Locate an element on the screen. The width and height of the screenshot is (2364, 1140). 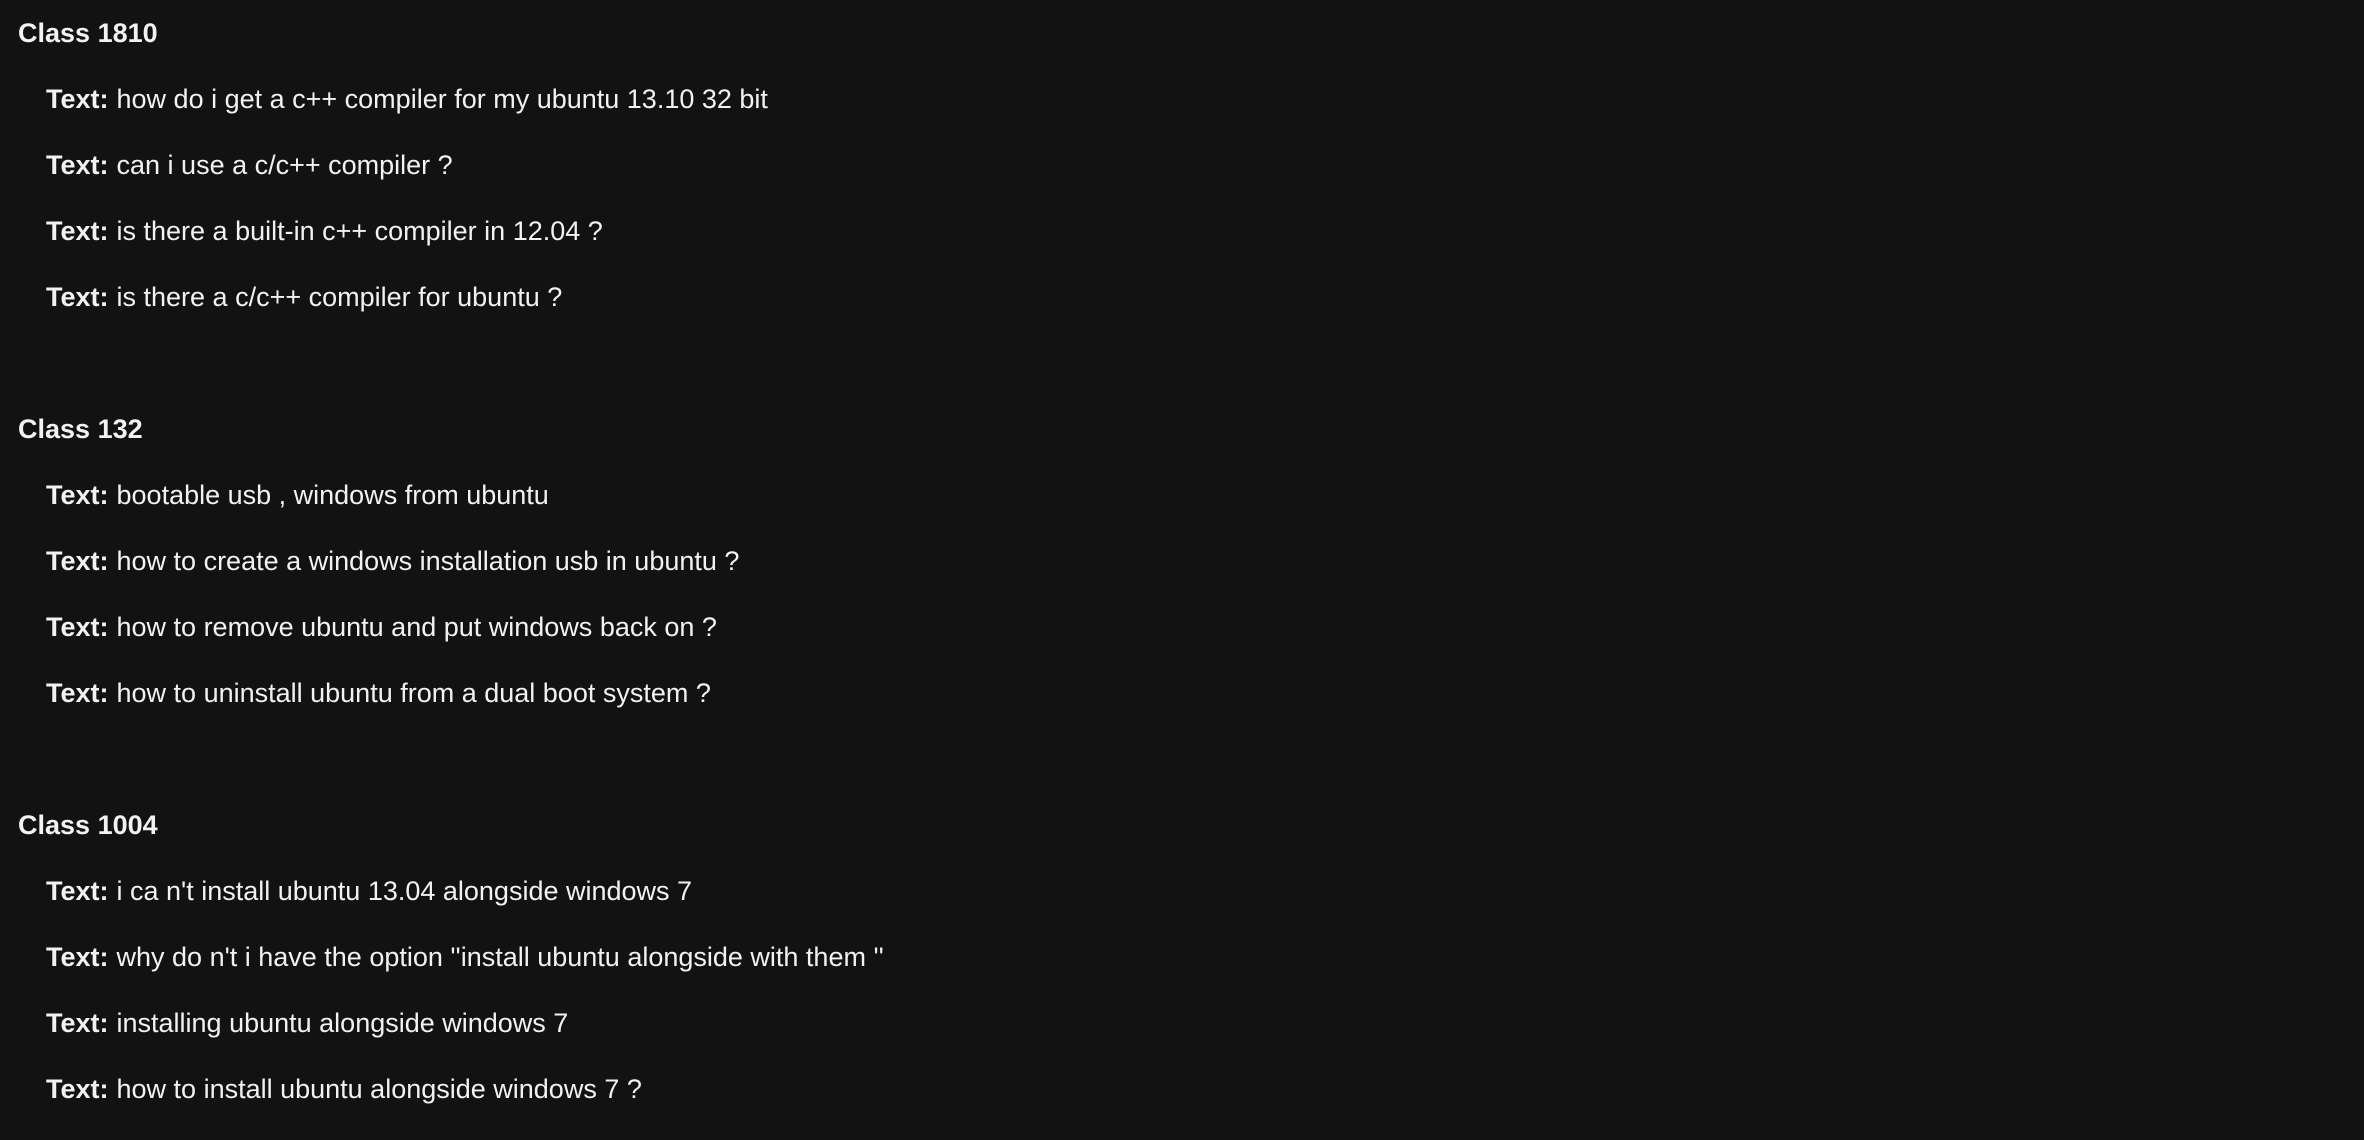
class-id: 1004 is located at coordinates (127, 825).